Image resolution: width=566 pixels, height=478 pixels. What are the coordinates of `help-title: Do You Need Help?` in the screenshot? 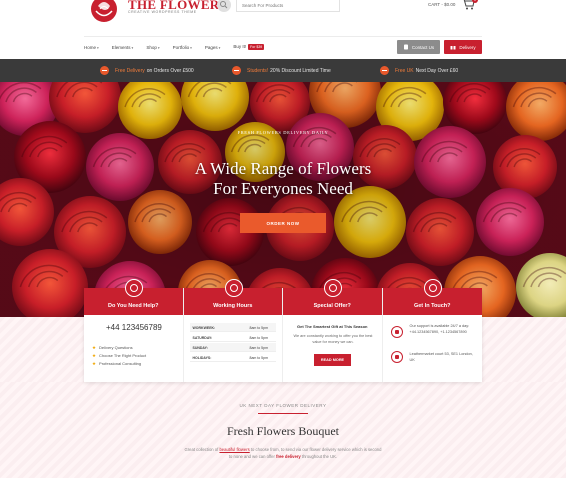 It's located at (133, 306).